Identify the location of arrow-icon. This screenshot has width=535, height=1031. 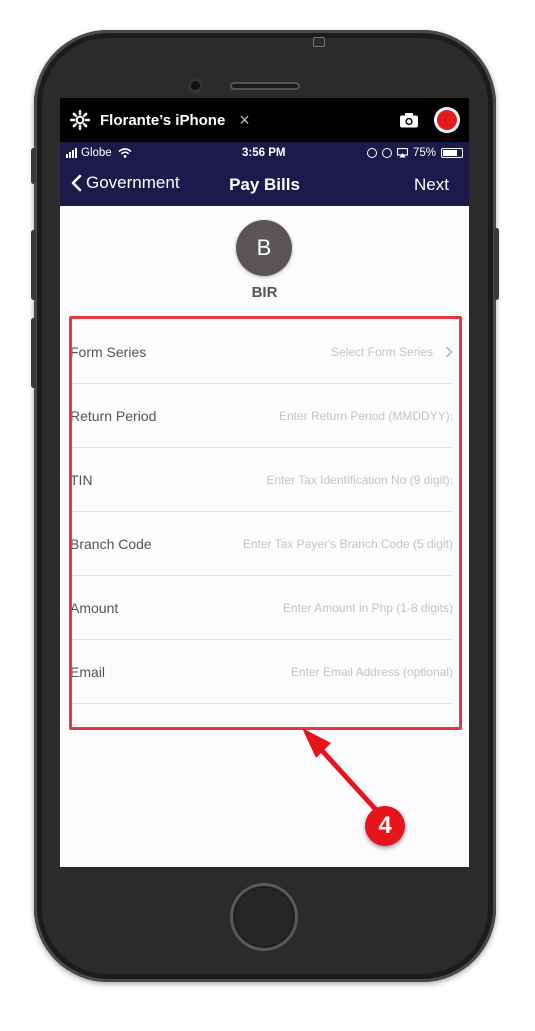
(341, 771).